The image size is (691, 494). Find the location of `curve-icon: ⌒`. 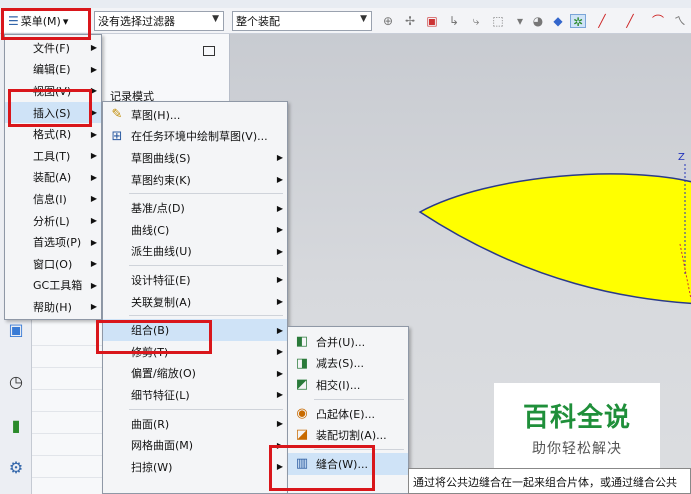

curve-icon: ⌒ is located at coordinates (658, 21).